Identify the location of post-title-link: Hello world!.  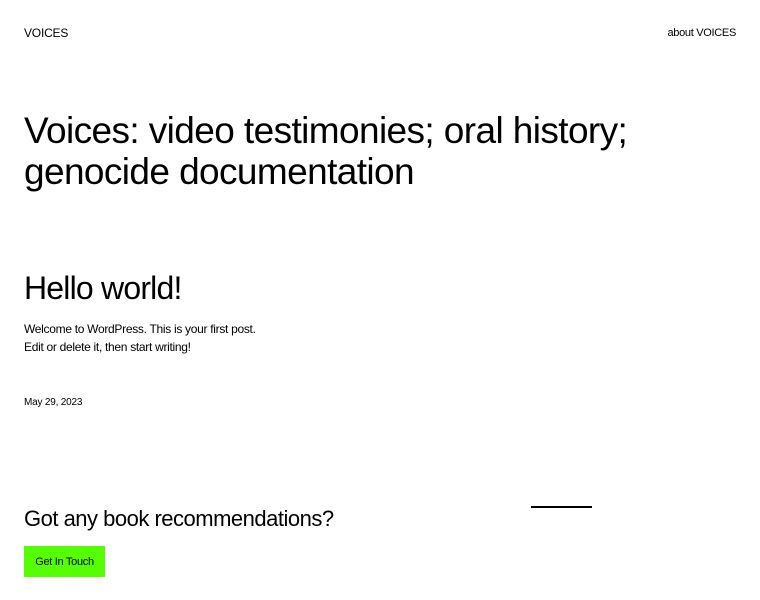
(103, 288).